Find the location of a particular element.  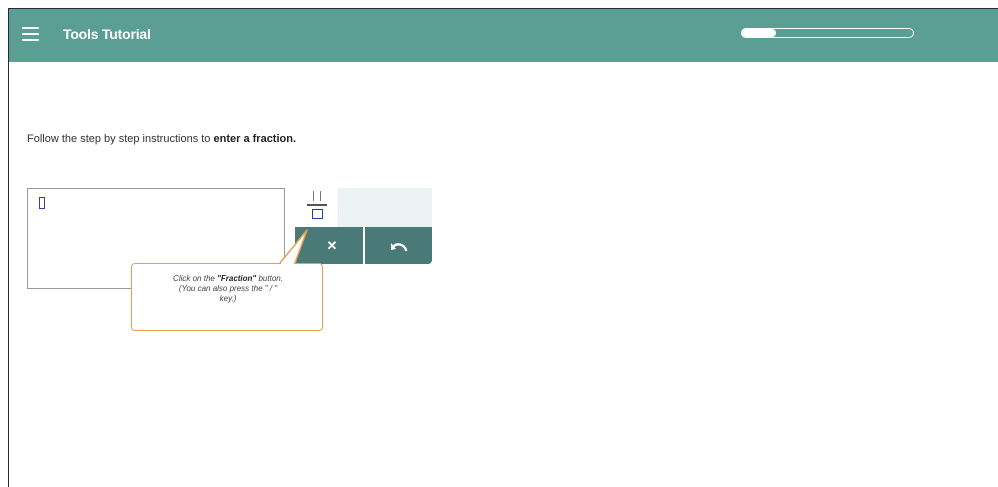

callout-line1-suffix: button. is located at coordinates (270, 278).